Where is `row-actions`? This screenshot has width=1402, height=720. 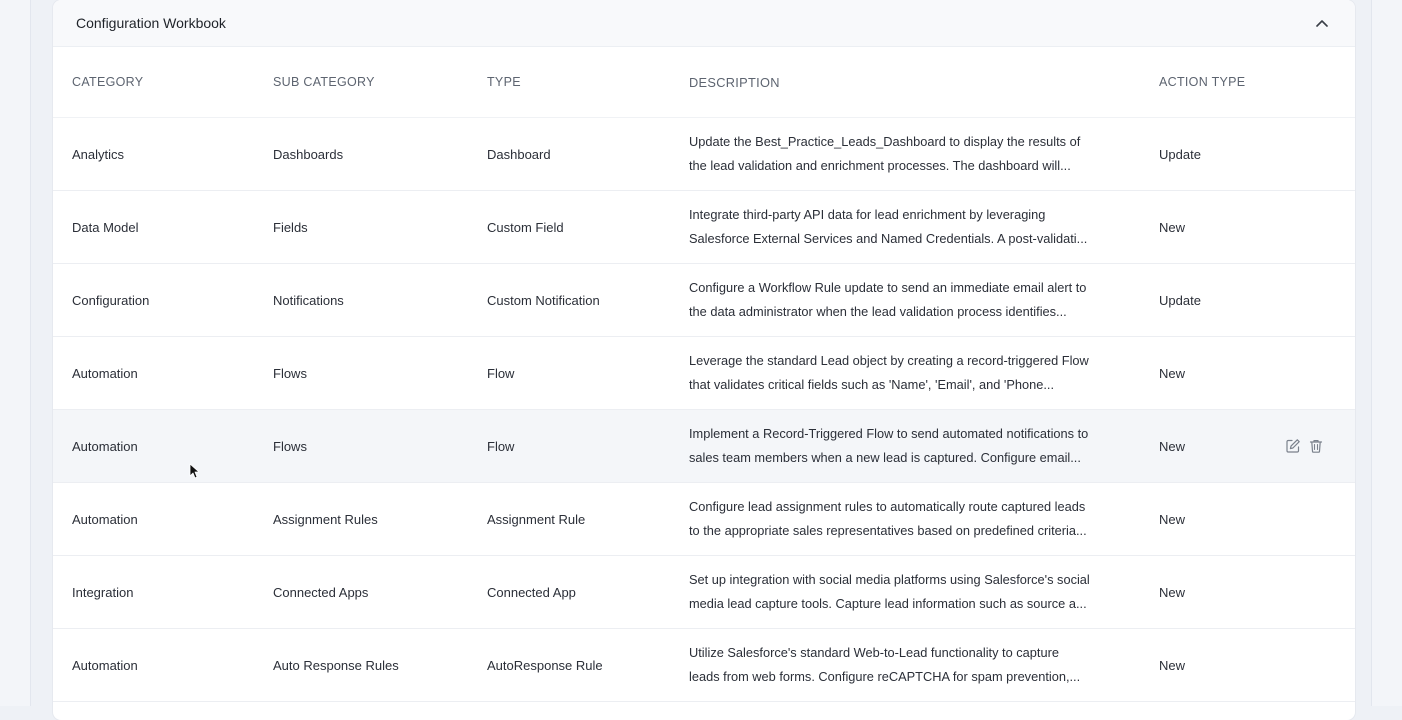 row-actions is located at coordinates (1304, 446).